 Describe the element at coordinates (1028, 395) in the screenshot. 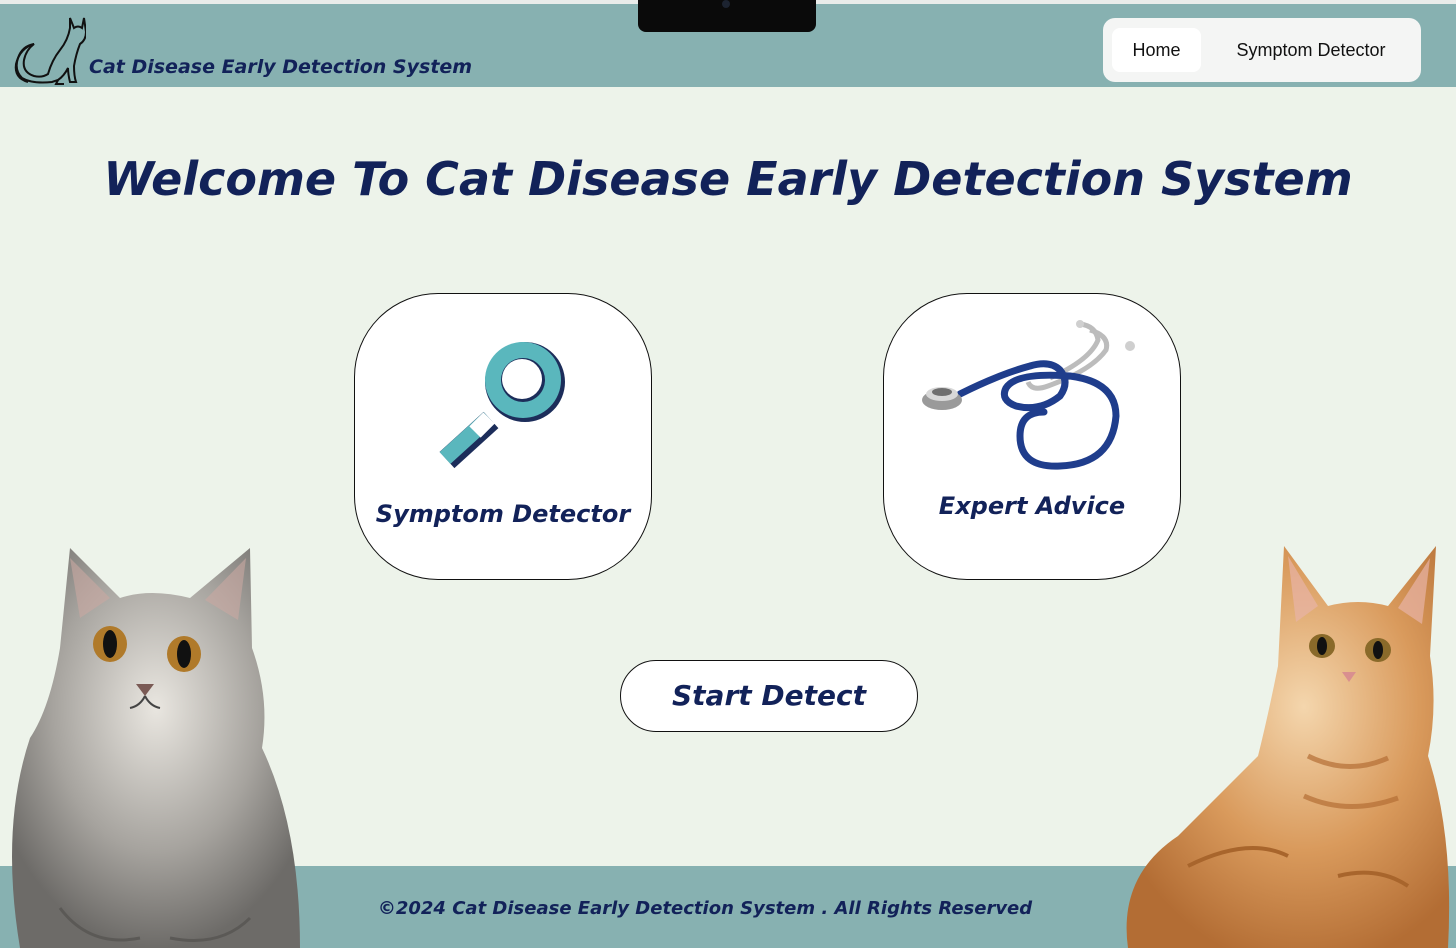

I see `stethoscope-icon` at that location.